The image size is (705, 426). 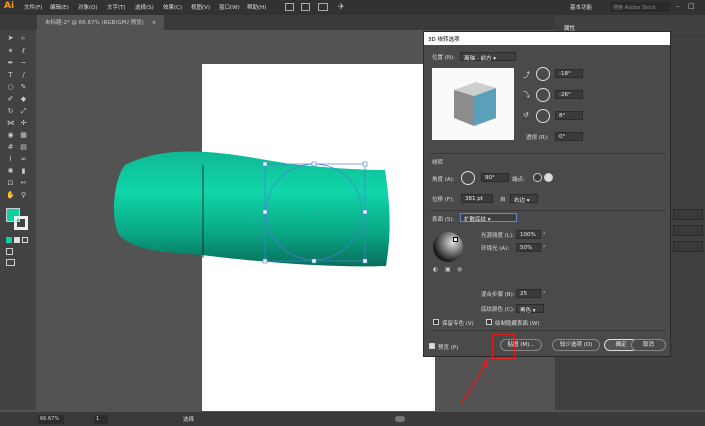 What do you see at coordinates (314, 212) in the screenshot?
I see `center-point` at bounding box center [314, 212].